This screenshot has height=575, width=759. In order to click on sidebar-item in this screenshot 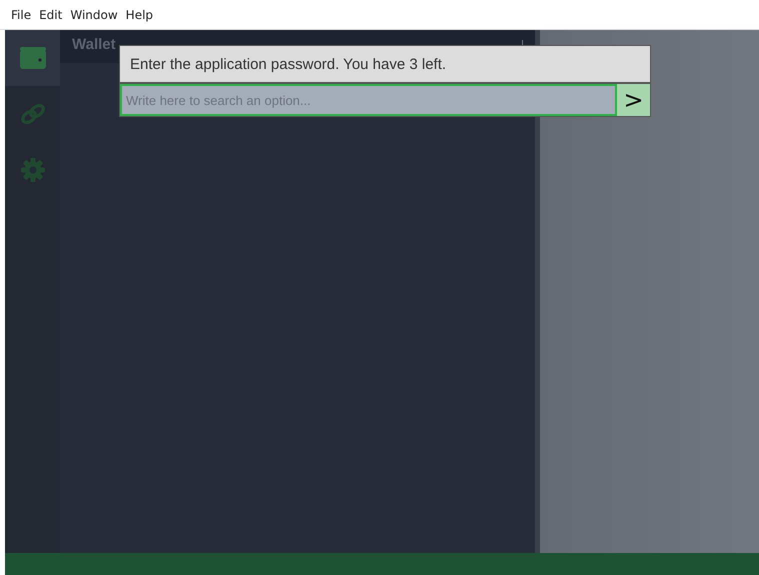, I will do `click(32, 58)`.